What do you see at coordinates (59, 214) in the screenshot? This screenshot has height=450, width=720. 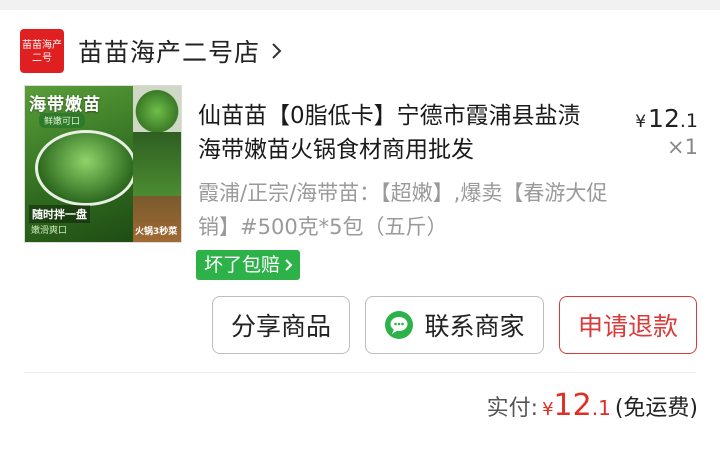 I see `thumbnail-caption: 随时拌一盘` at bounding box center [59, 214].